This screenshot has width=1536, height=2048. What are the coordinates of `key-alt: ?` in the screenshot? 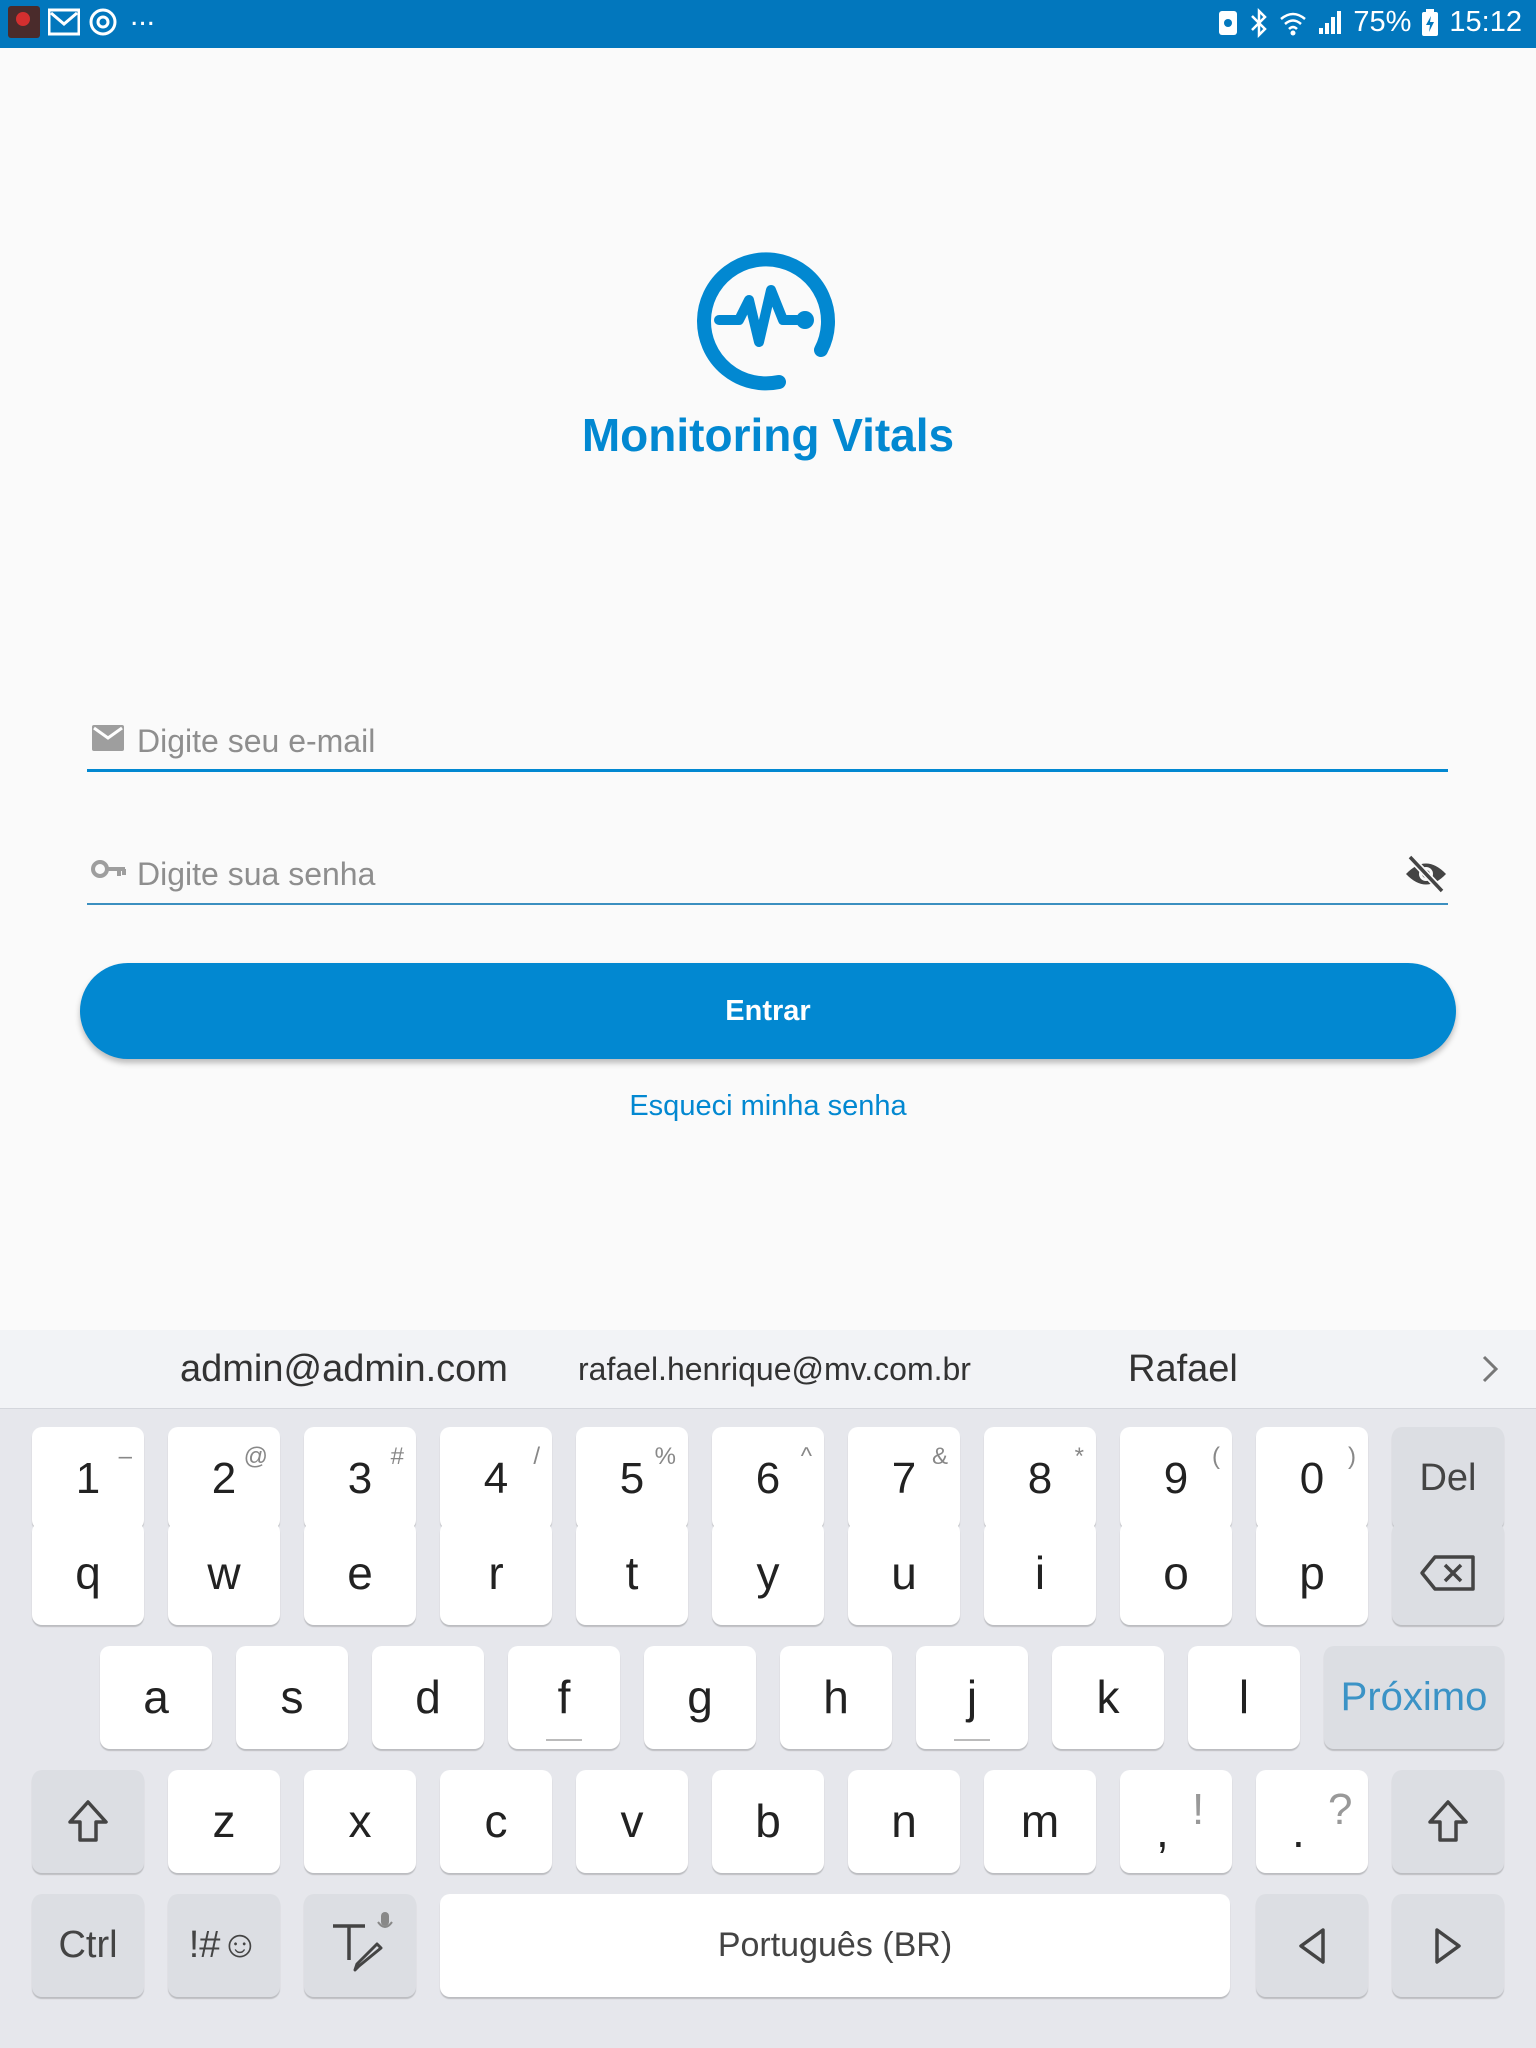 It's located at (1340, 1809).